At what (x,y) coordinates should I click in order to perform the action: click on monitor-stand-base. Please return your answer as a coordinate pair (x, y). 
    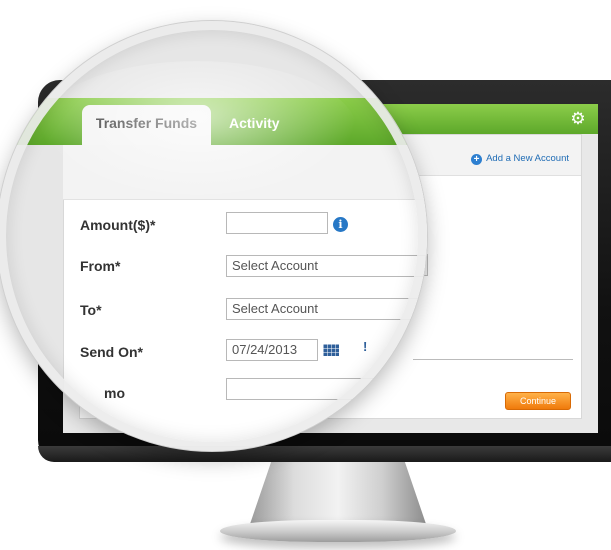
    Looking at the image, I should click on (338, 531).